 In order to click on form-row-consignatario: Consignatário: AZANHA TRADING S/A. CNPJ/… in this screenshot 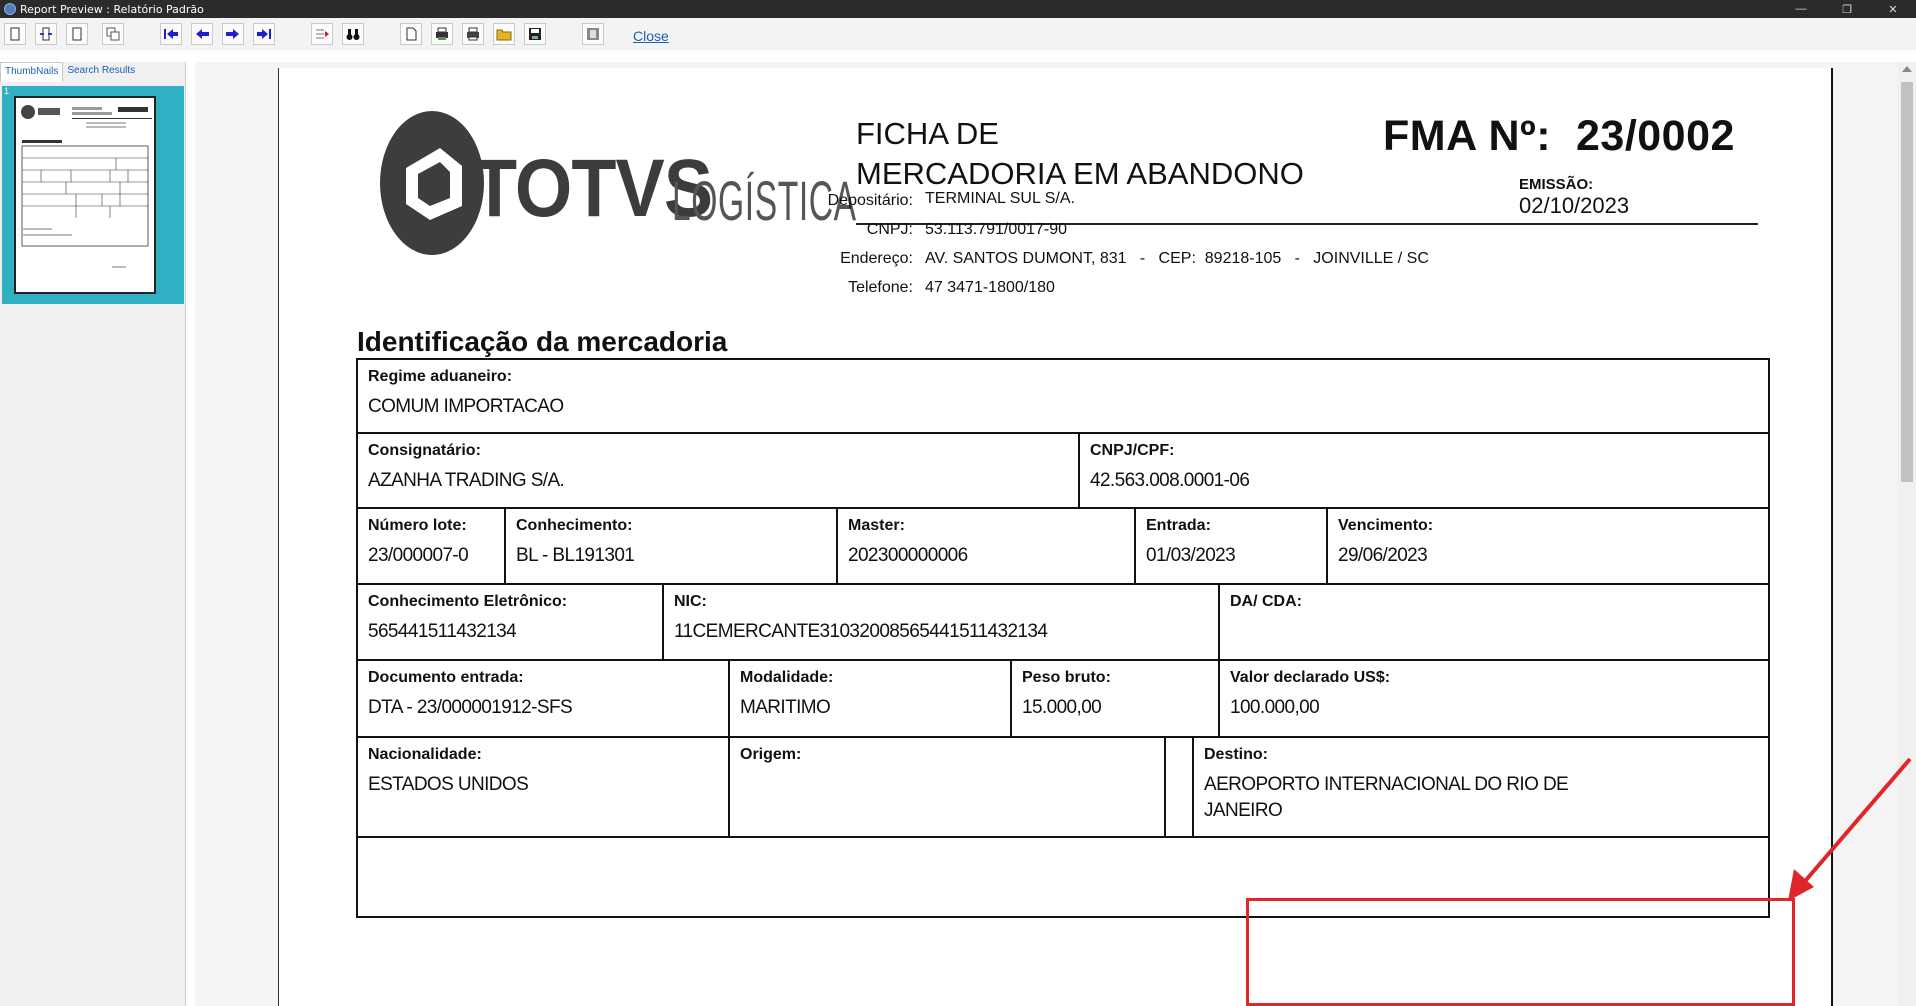, I will do `click(1063, 471)`.